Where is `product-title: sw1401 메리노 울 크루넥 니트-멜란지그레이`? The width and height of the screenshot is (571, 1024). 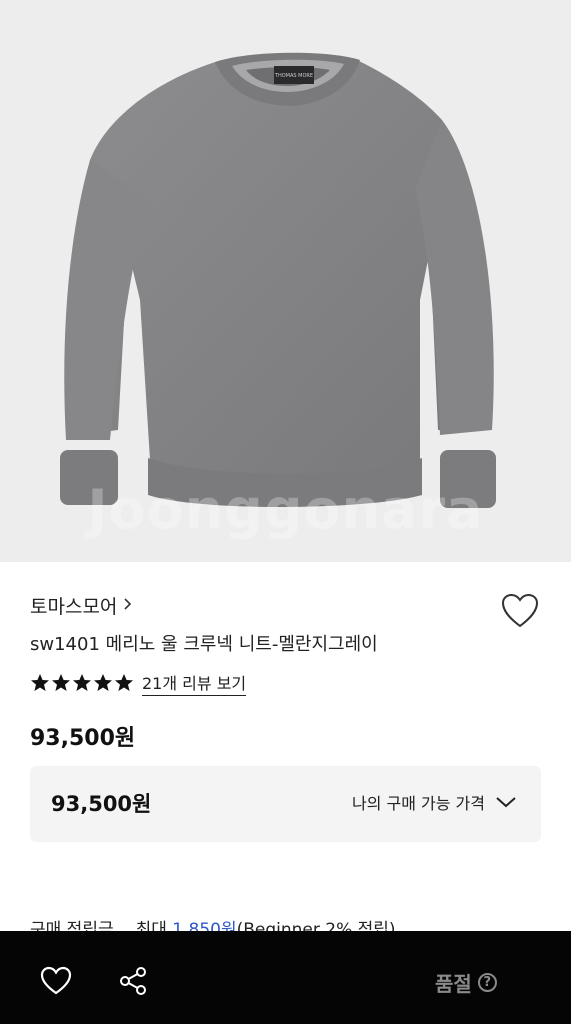 product-title: sw1401 메리노 울 크루넥 니트-멜란지그레이 is located at coordinates (204, 644).